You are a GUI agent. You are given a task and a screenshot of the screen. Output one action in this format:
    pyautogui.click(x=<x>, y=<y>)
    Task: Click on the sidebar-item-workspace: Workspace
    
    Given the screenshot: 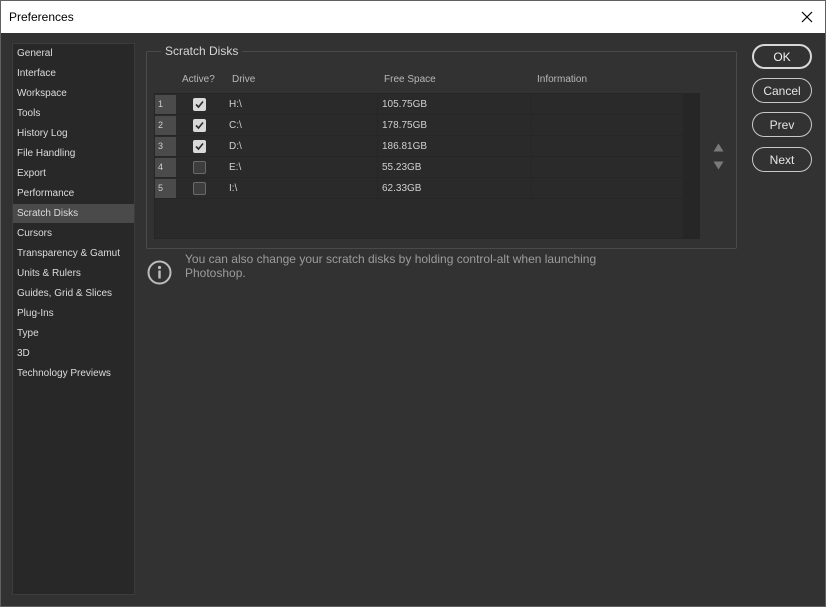 What is the action you would take?
    pyautogui.click(x=73, y=93)
    